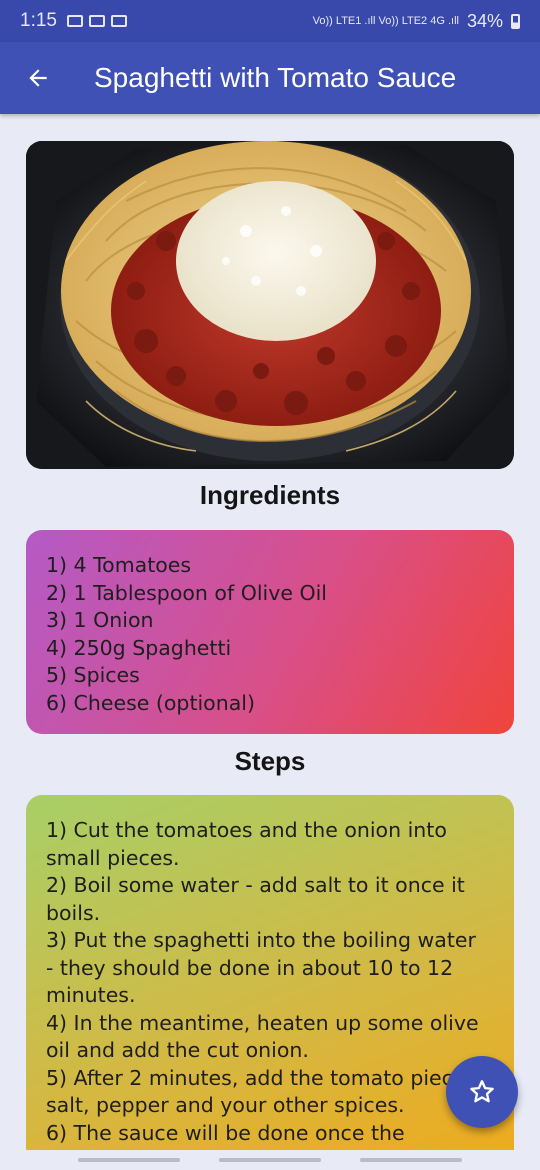 The width and height of the screenshot is (540, 1170). I want to click on step-line: - they should be done in about 10 to 12, so click(250, 967).